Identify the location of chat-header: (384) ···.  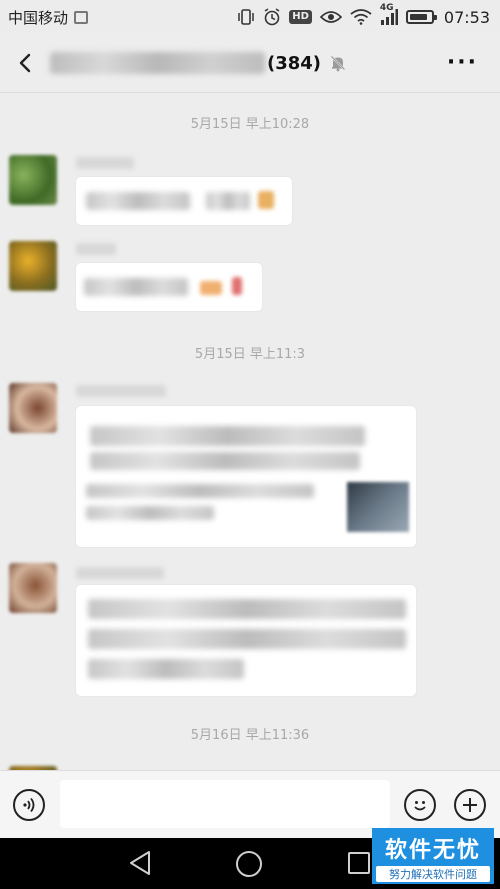
(250, 63).